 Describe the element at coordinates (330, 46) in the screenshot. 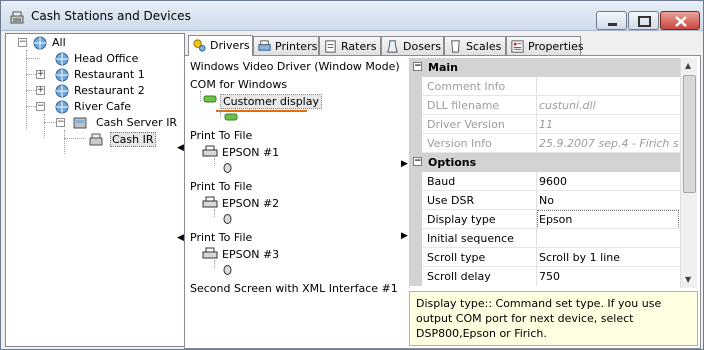

I see `rater-icon` at that location.